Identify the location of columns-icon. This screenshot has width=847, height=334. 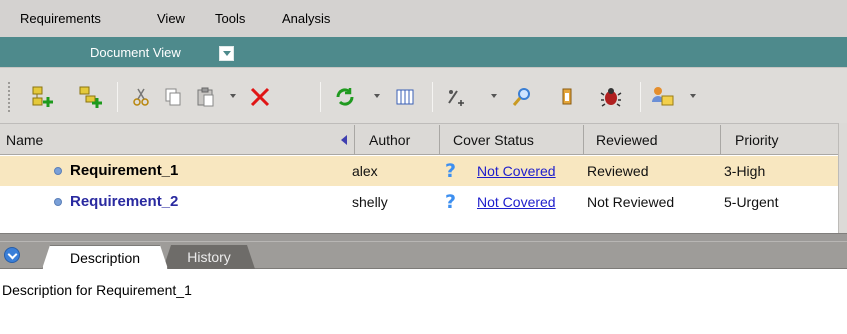
(405, 97).